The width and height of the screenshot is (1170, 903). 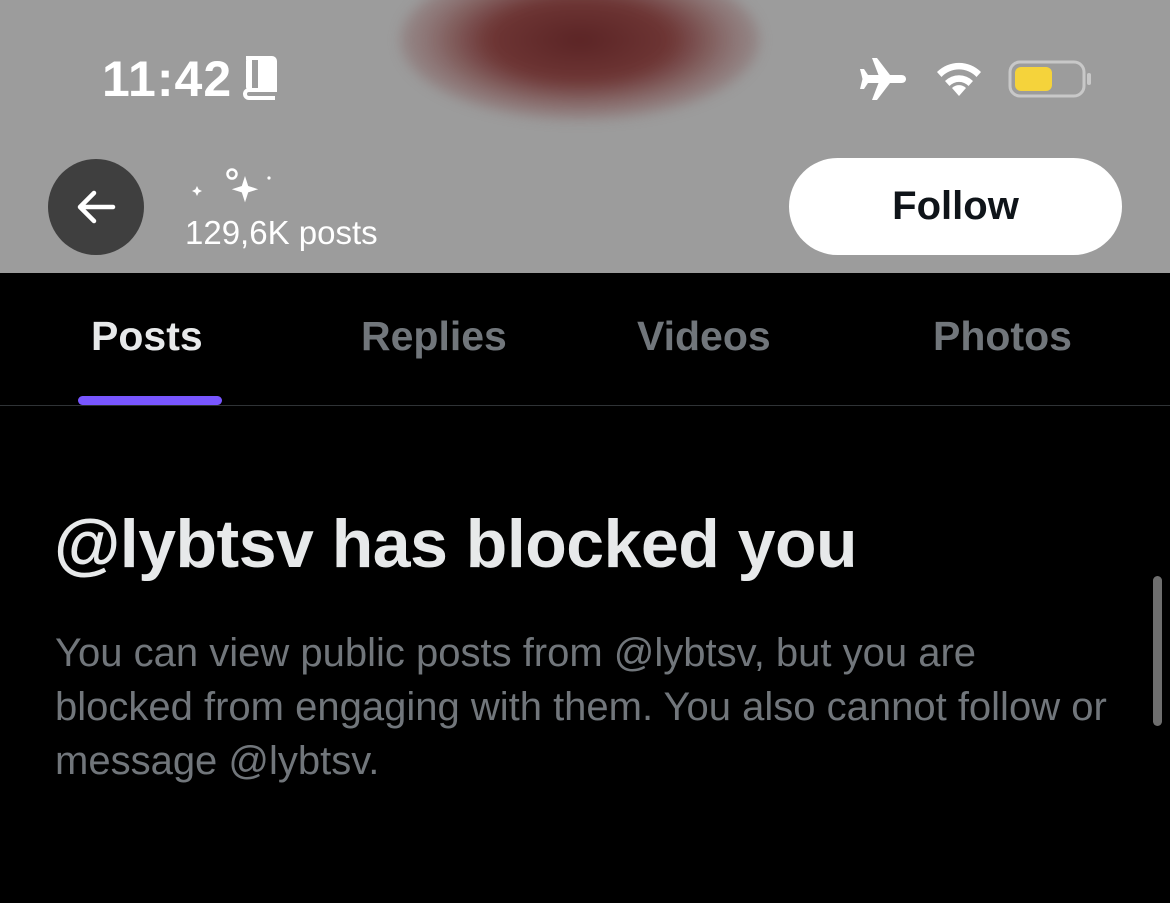 I want to click on tab-videos: Videos, so click(x=704, y=336).